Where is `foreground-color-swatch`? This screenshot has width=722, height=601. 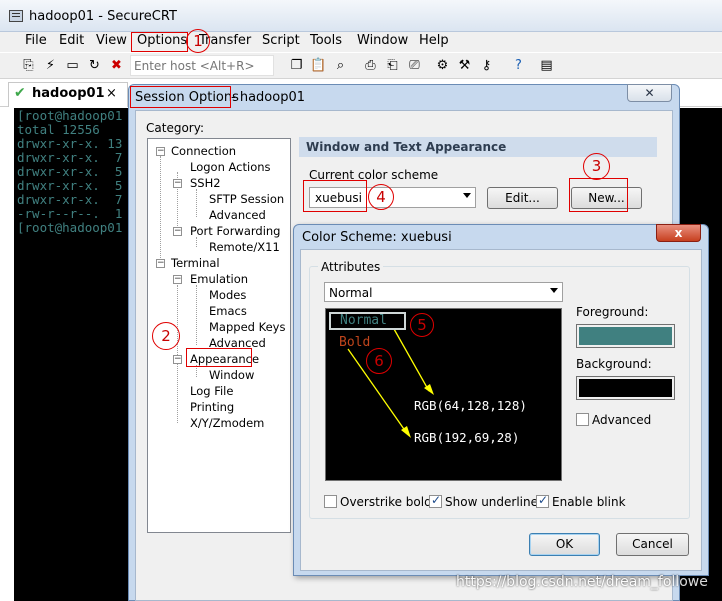 foreground-color-swatch is located at coordinates (625, 336).